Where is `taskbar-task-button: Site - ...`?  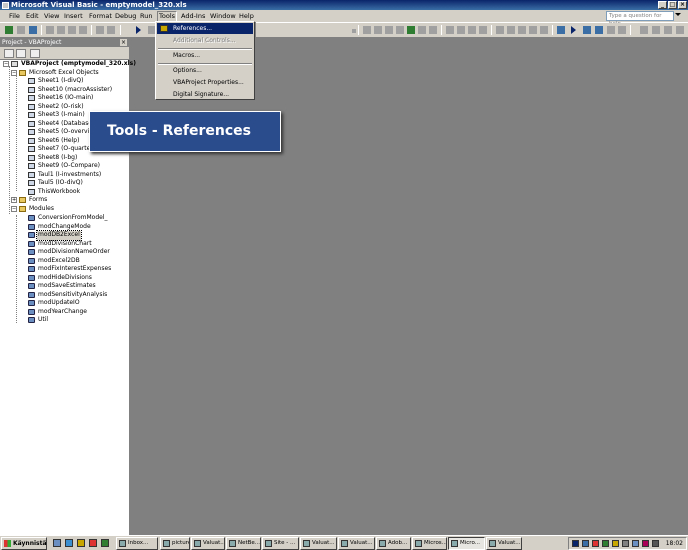 taskbar-task-button: Site - ... is located at coordinates (280, 543).